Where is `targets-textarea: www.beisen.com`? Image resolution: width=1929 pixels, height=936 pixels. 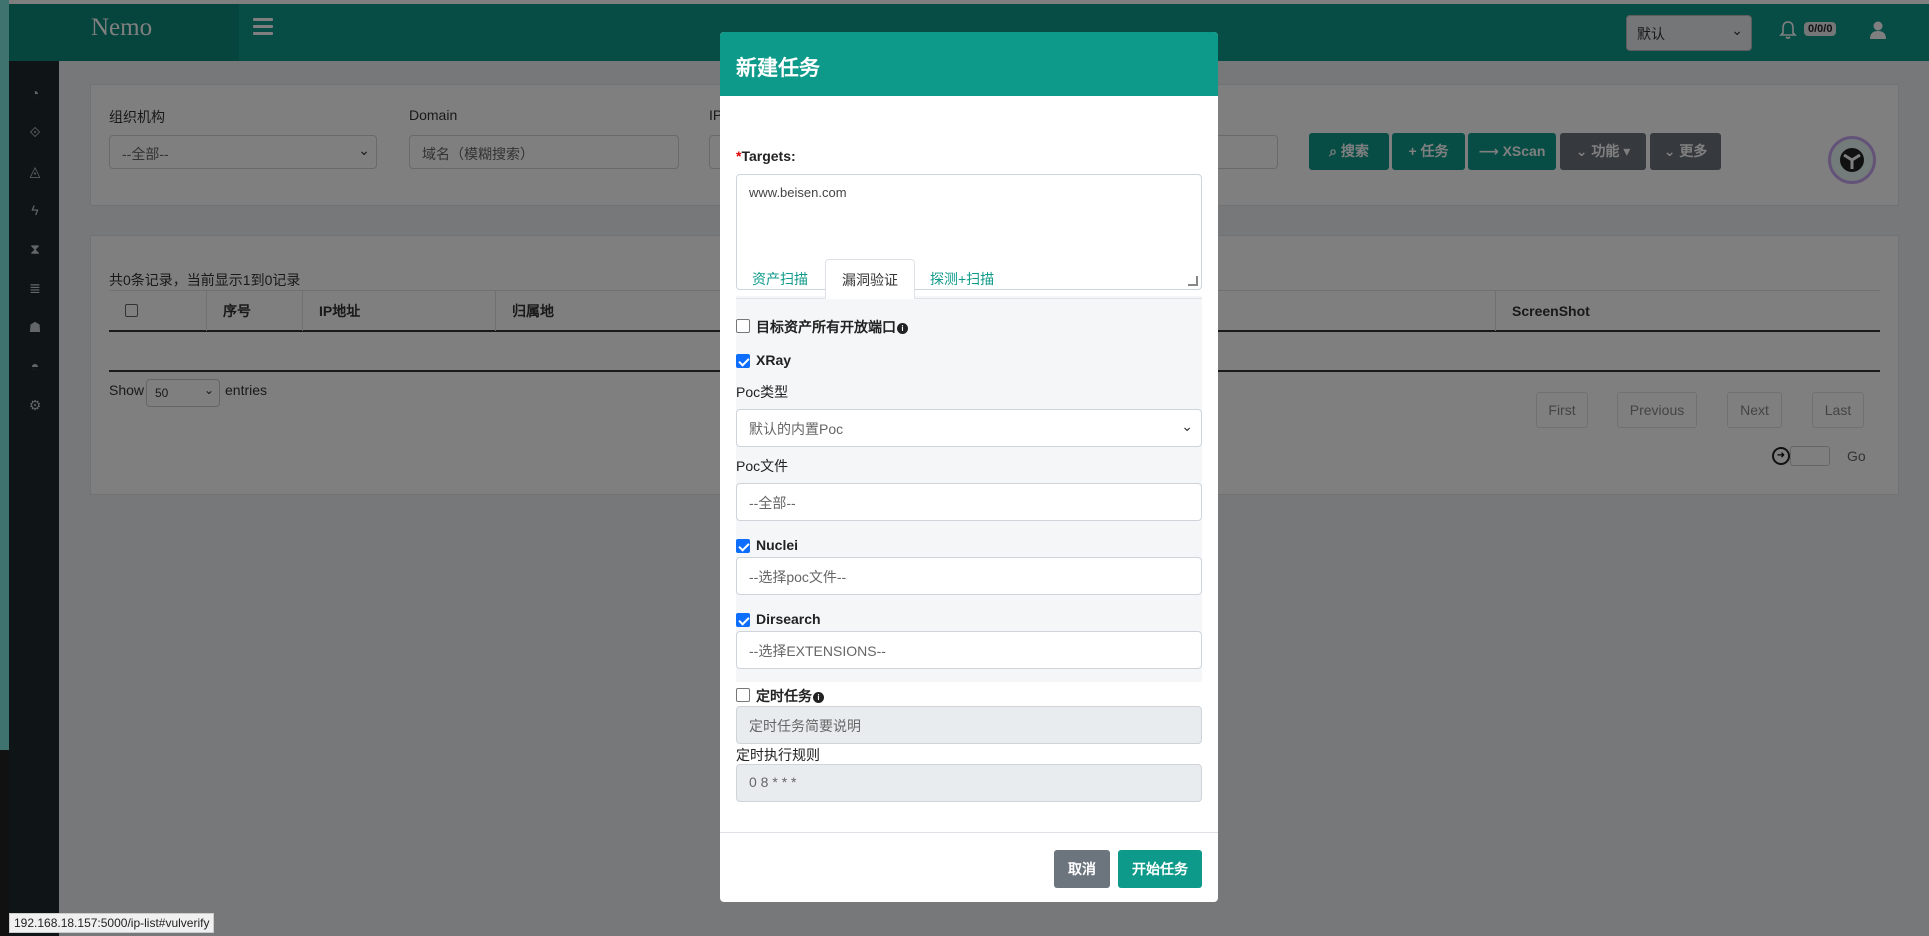
targets-textarea: www.beisen.com is located at coordinates (969, 232).